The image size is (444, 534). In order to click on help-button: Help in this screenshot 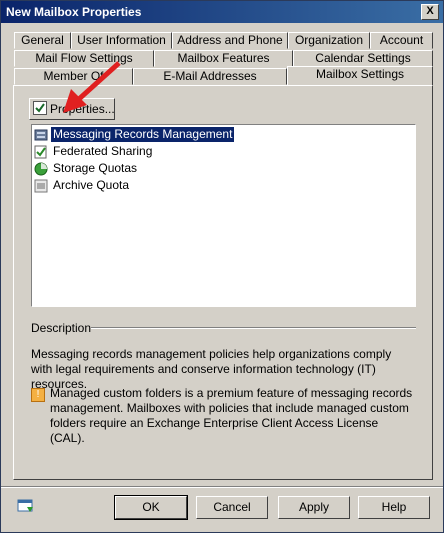, I will do `click(394, 507)`.